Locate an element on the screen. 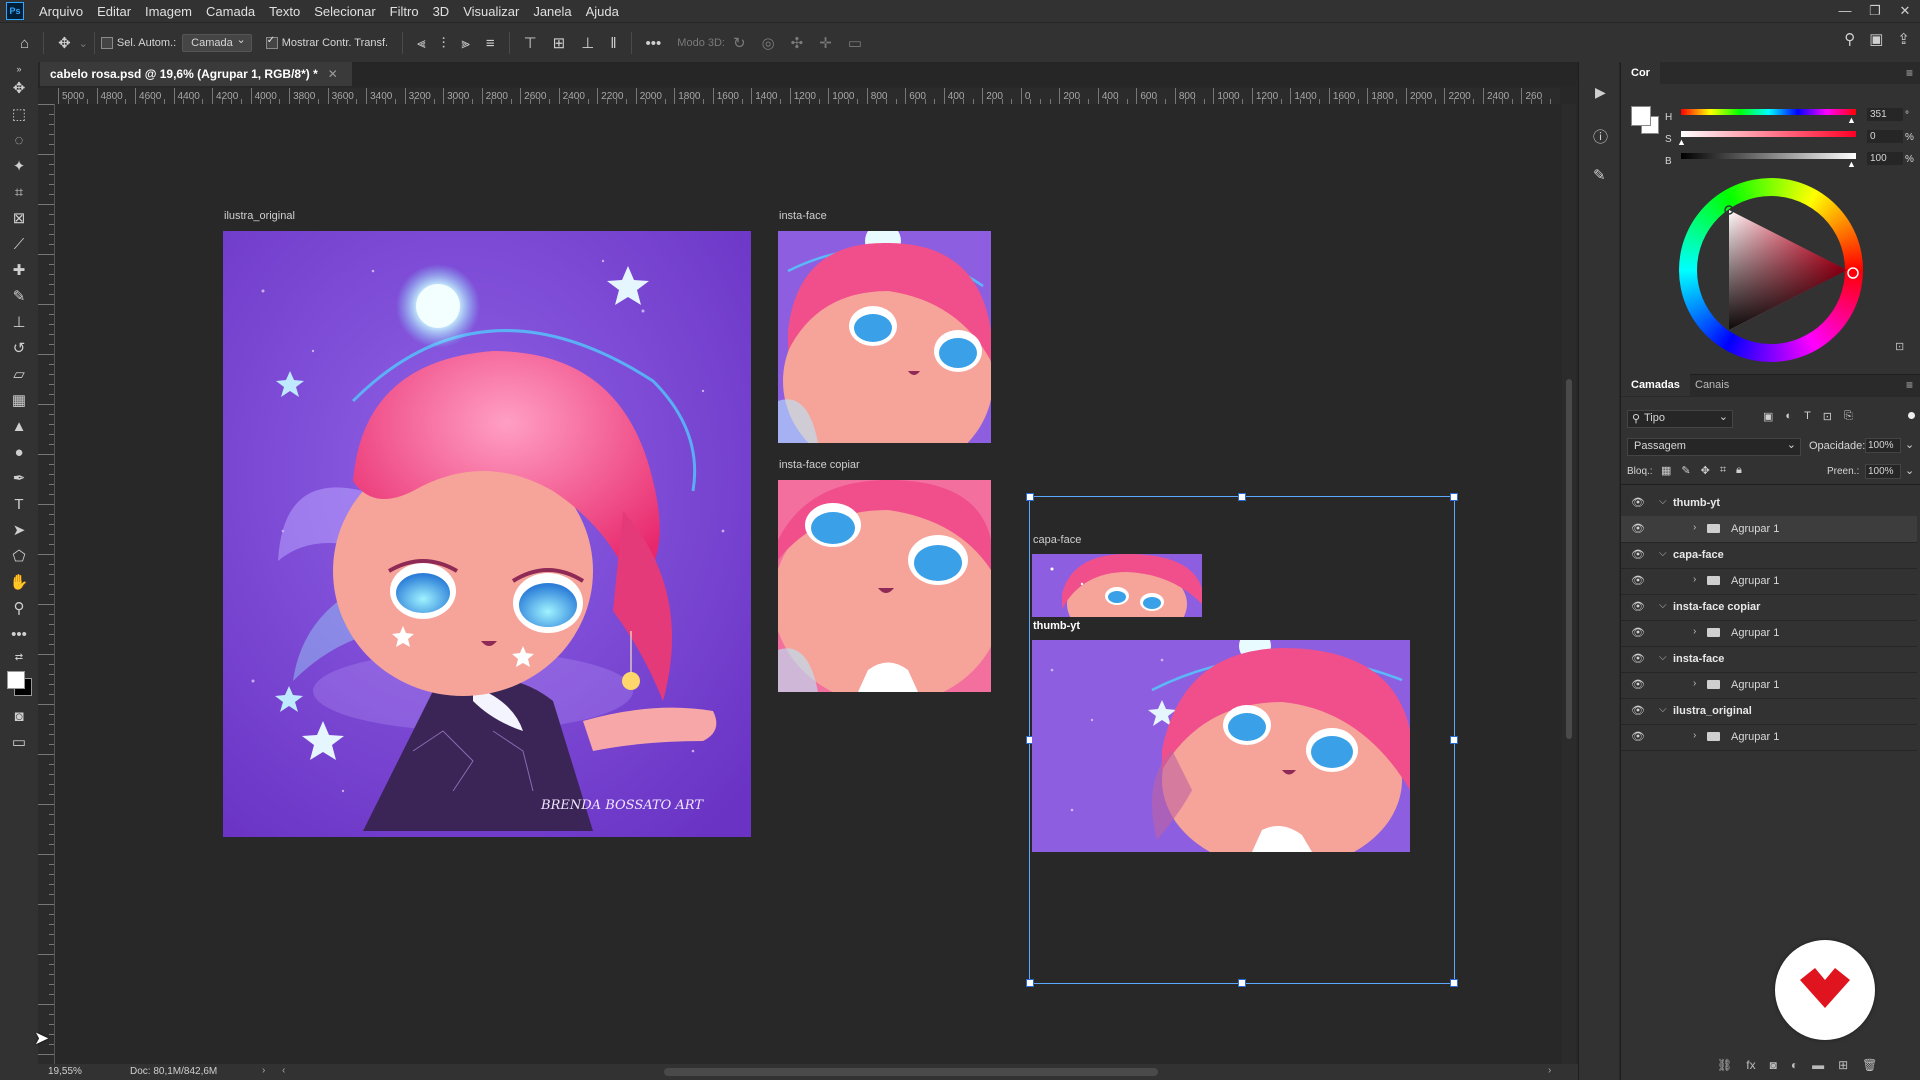 The height and width of the screenshot is (1080, 1920). workspace-icon: ▣ is located at coordinates (1876, 39).